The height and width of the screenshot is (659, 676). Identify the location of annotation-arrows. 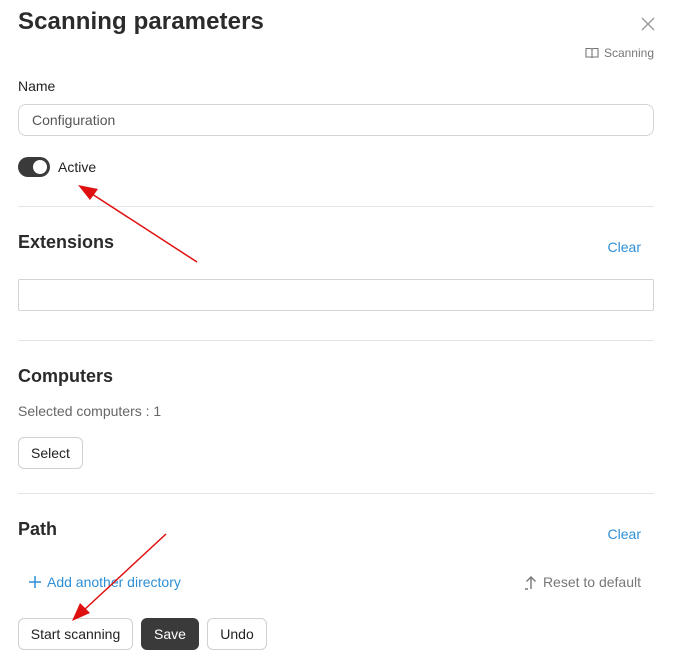
(135, 403).